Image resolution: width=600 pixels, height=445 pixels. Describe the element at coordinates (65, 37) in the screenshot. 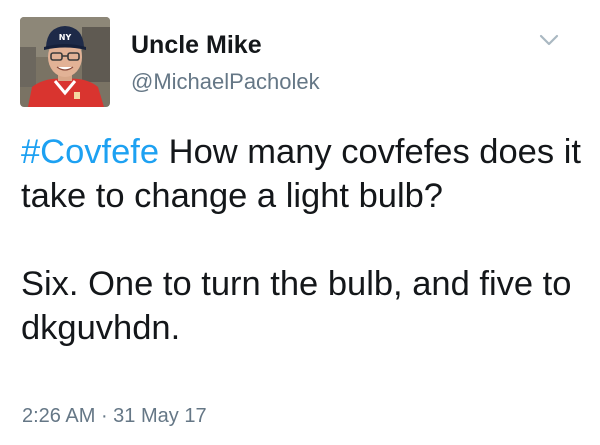

I see `cap-logo: NY` at that location.